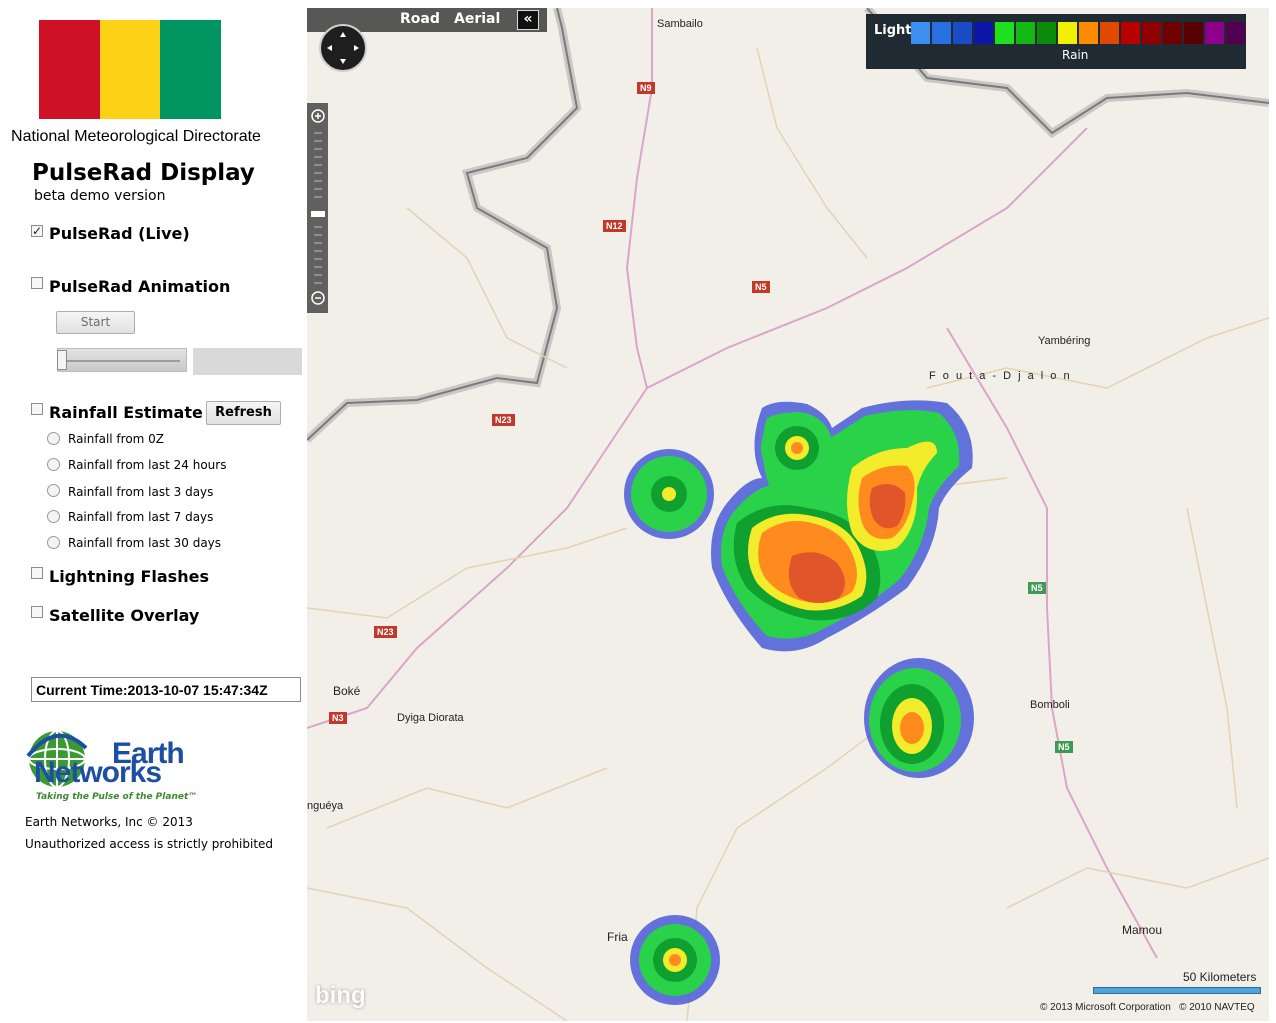  I want to click on town-label: Yambéring, so click(1064, 341).